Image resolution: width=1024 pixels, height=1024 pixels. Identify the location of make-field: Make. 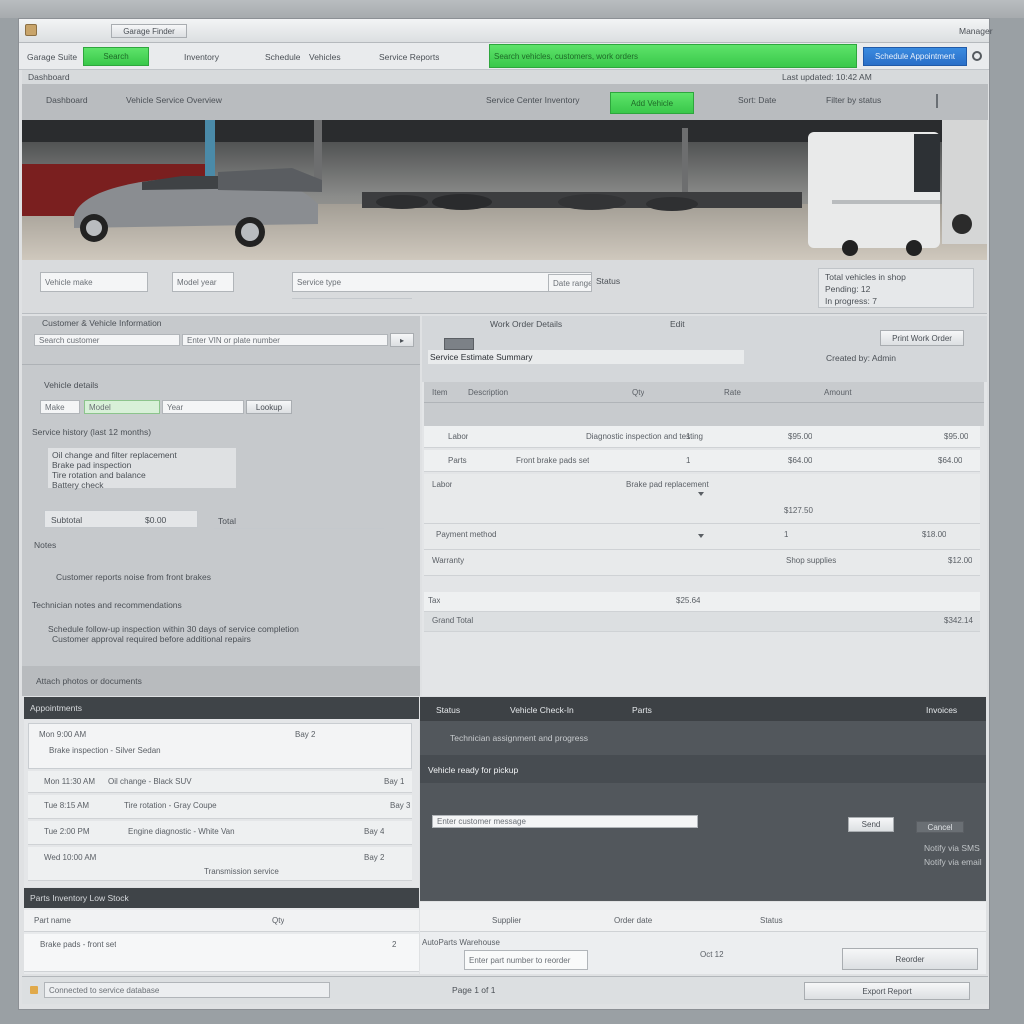
(60, 407).